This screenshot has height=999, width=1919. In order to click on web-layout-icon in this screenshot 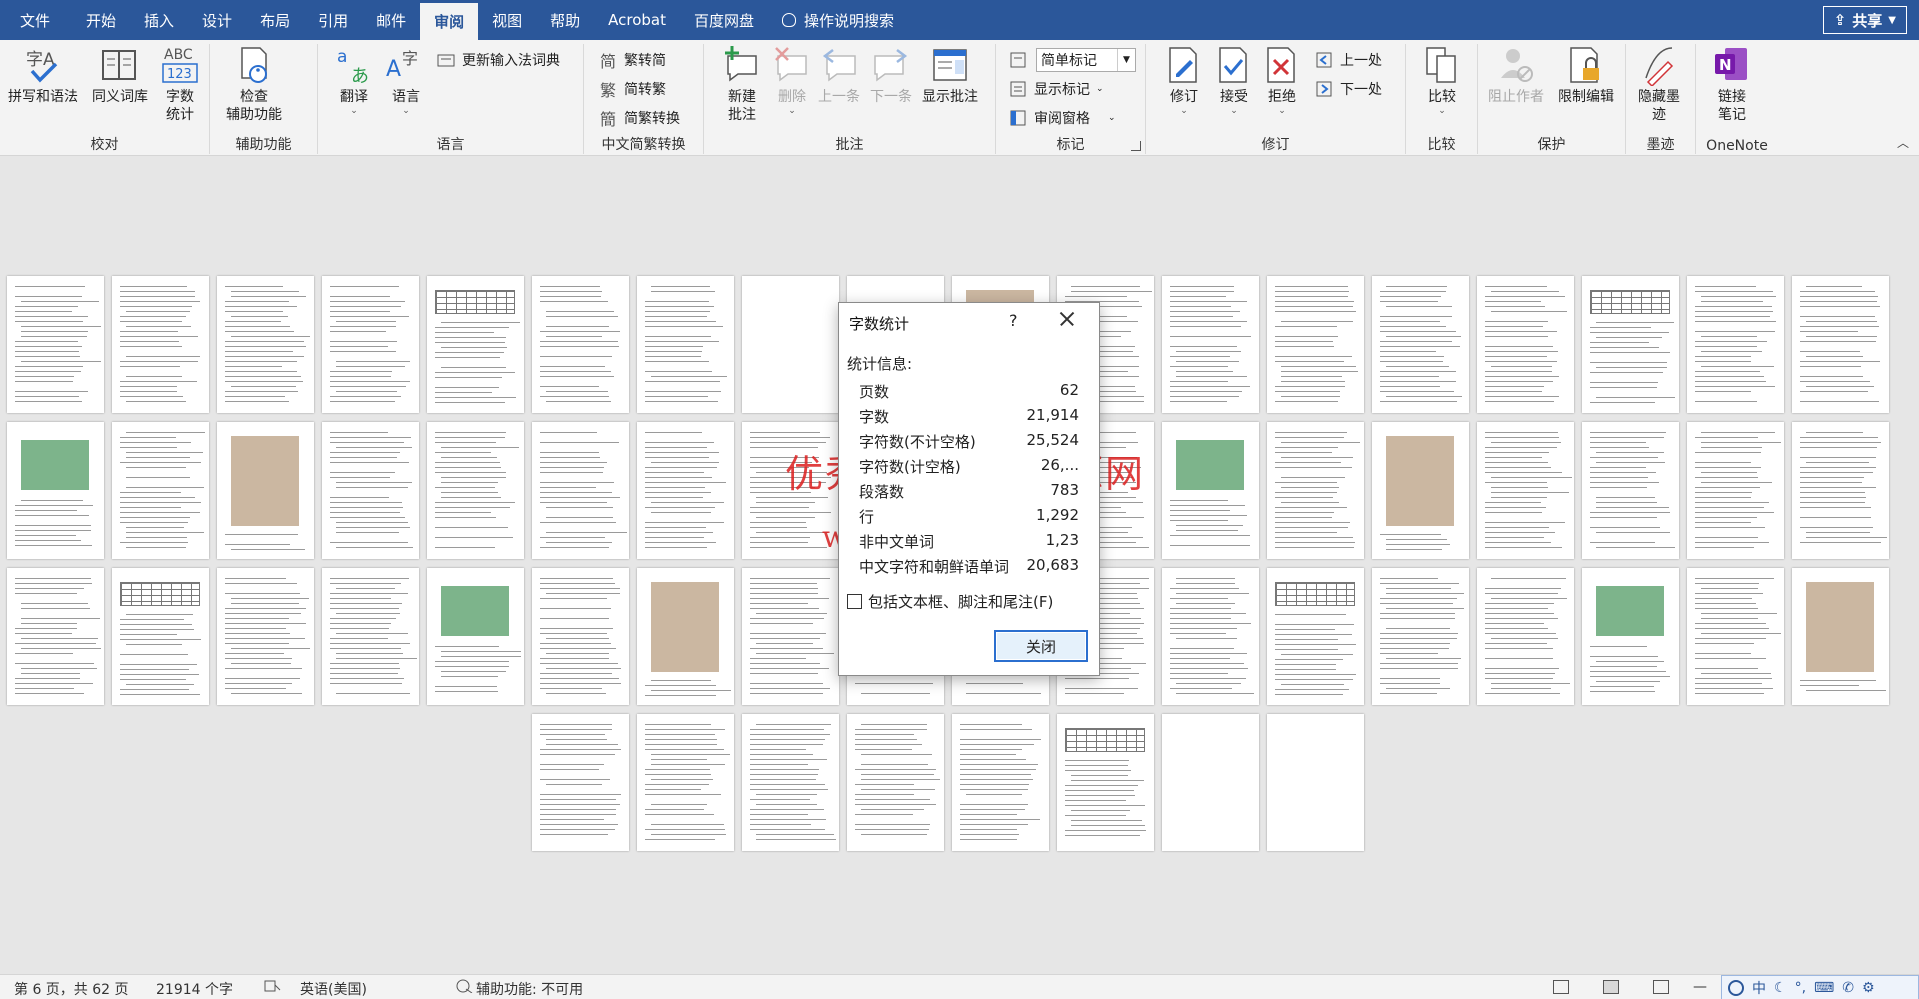, I will do `click(1661, 987)`.